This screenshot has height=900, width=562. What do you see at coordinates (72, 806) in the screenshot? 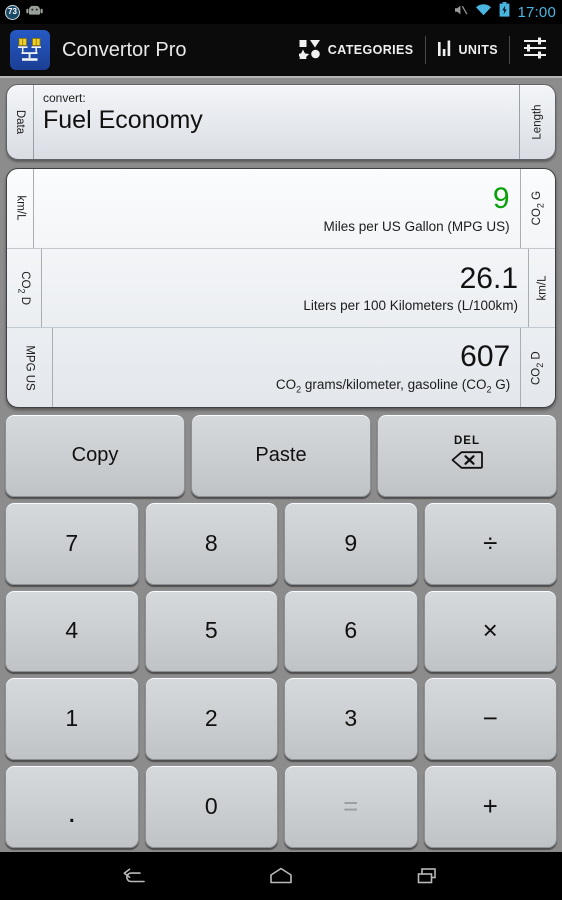
I see `key-decimal: .` at bounding box center [72, 806].